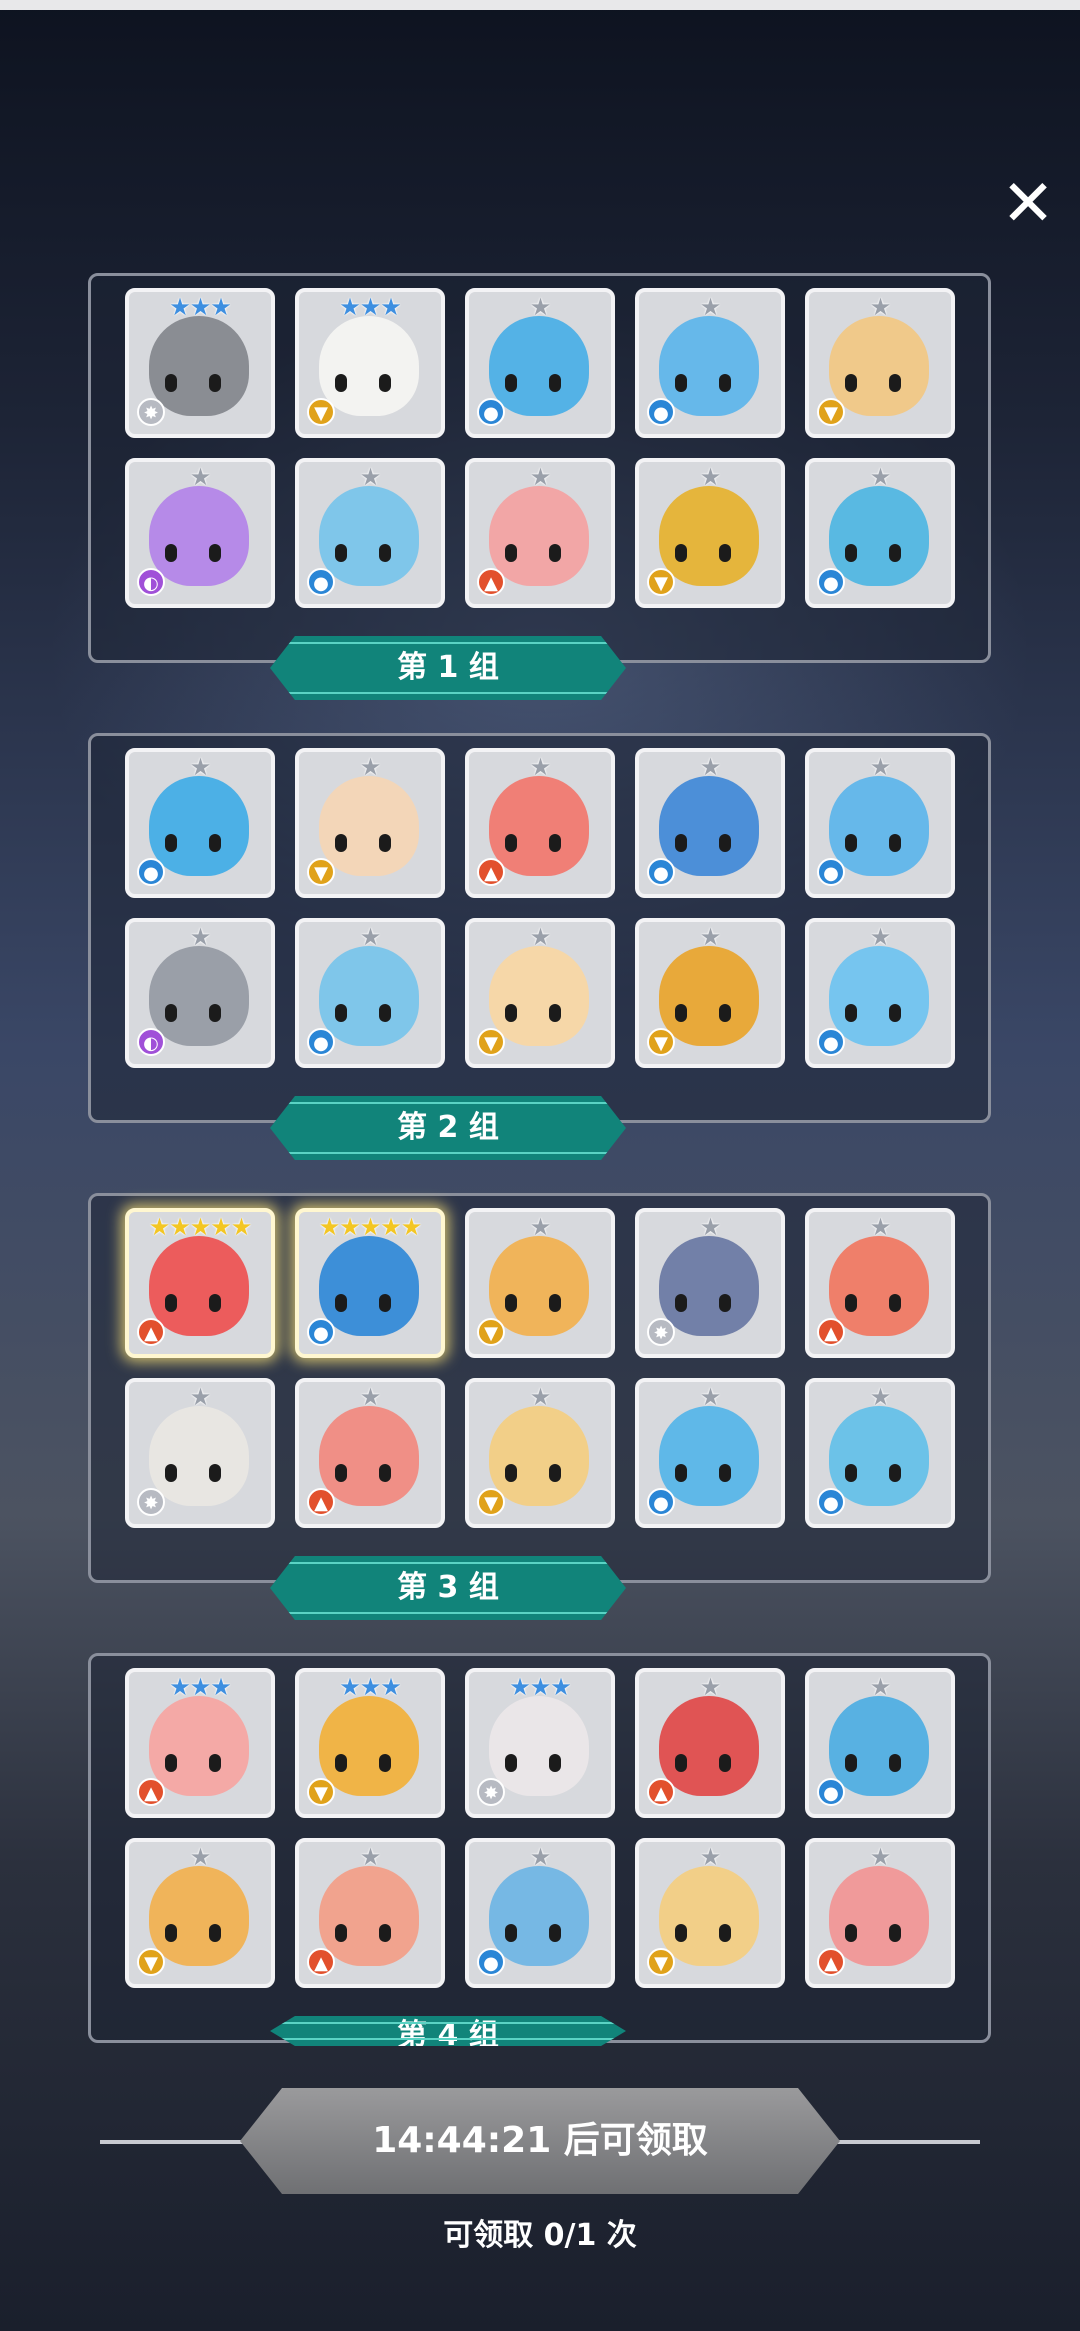 The height and width of the screenshot is (2331, 1080). What do you see at coordinates (448, 1588) in the screenshot?
I see `group-label-3: 第 3 组` at bounding box center [448, 1588].